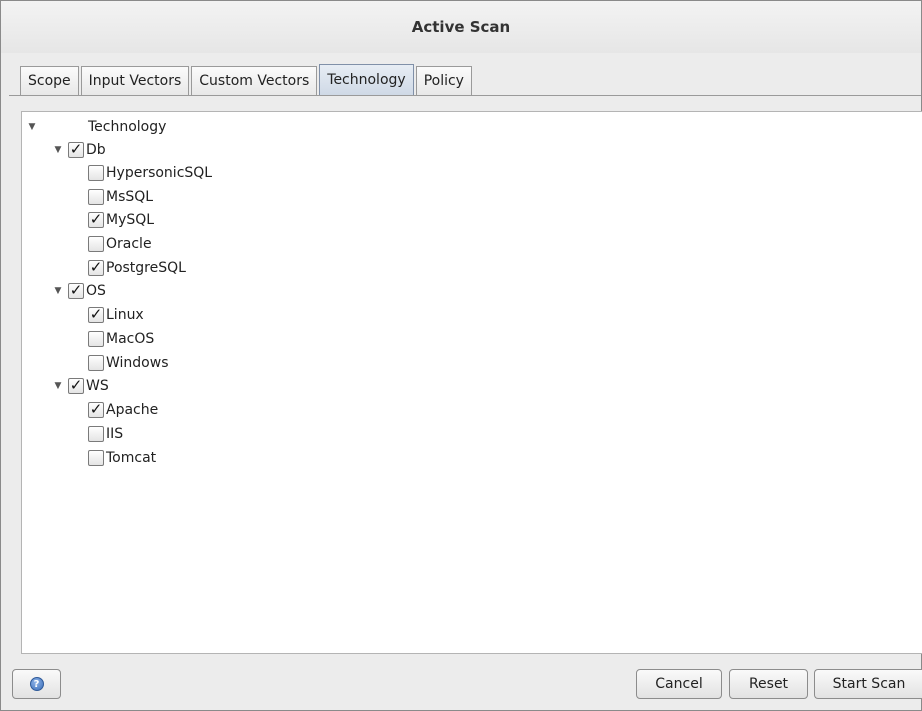 The width and height of the screenshot is (922, 711). I want to click on tree-item-label: MsSQL, so click(130, 196).